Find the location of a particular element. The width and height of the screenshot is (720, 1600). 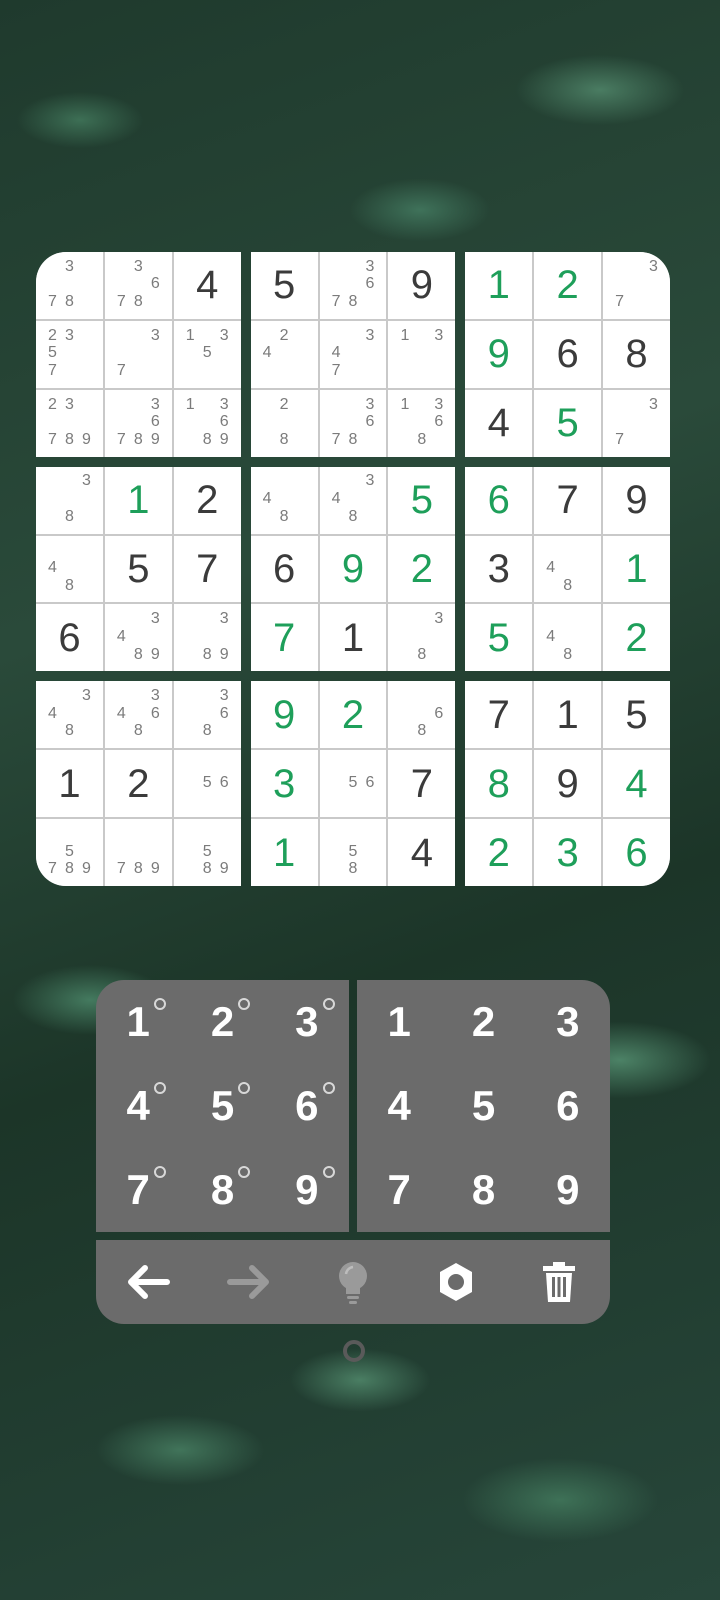

sudoku-cell: 789 is located at coordinates (138, 852).